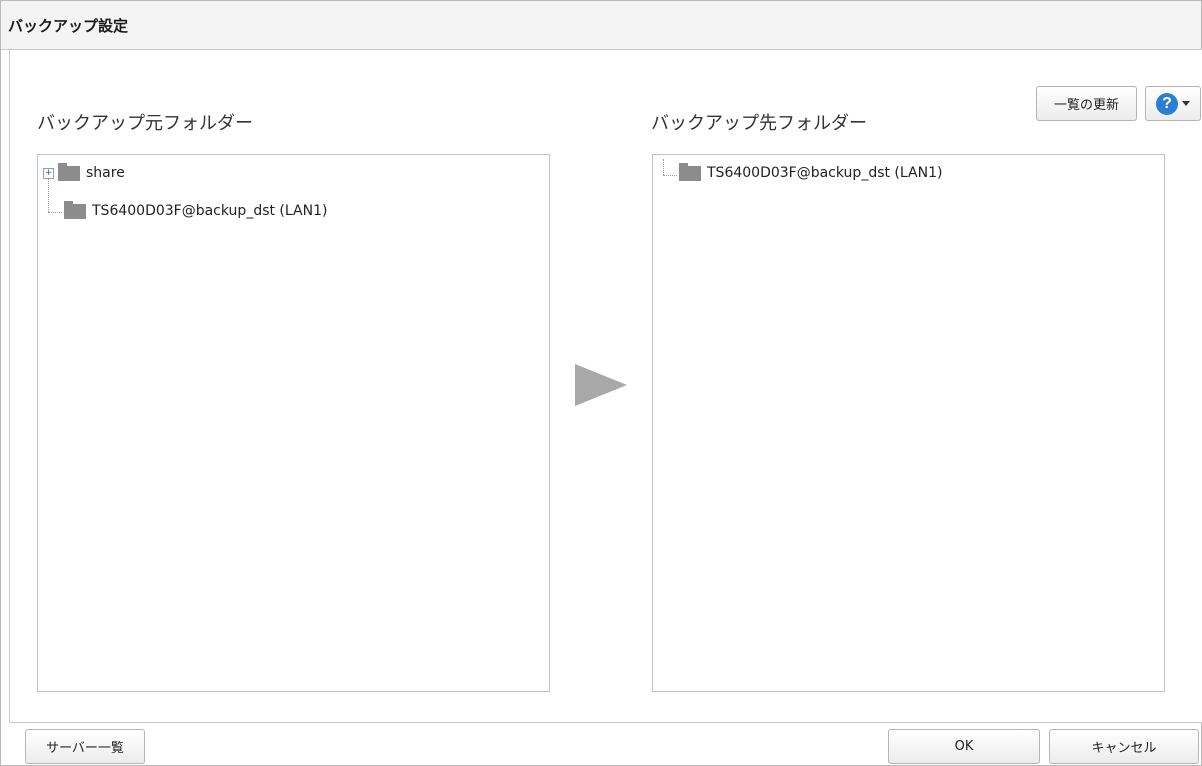 The height and width of the screenshot is (766, 1202). What do you see at coordinates (759, 123) in the screenshot?
I see `destination-folder-label: バックアップ先フォルダー` at bounding box center [759, 123].